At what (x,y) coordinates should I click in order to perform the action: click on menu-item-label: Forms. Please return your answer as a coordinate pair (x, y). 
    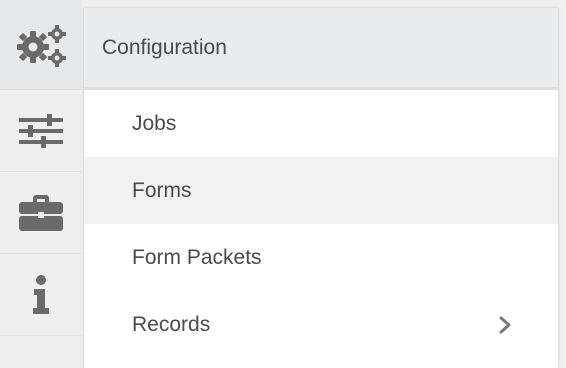
    Looking at the image, I should click on (162, 190).